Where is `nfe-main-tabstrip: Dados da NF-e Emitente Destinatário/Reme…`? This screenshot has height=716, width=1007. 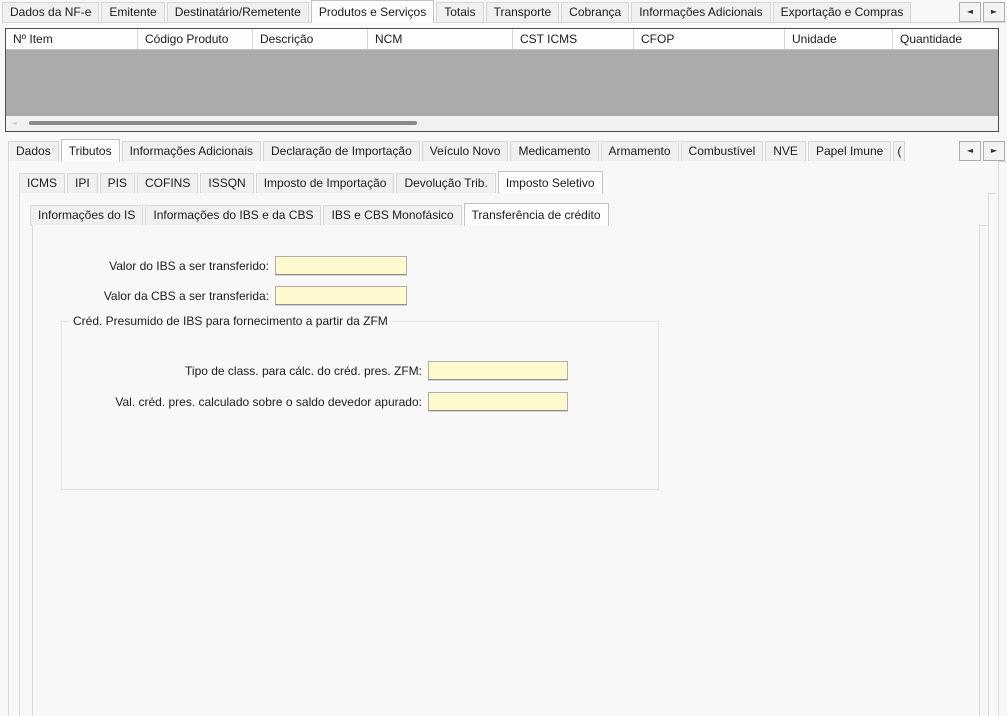 nfe-main-tabstrip: Dados da NF-e Emitente Destinatário/Reme… is located at coordinates (504, 11).